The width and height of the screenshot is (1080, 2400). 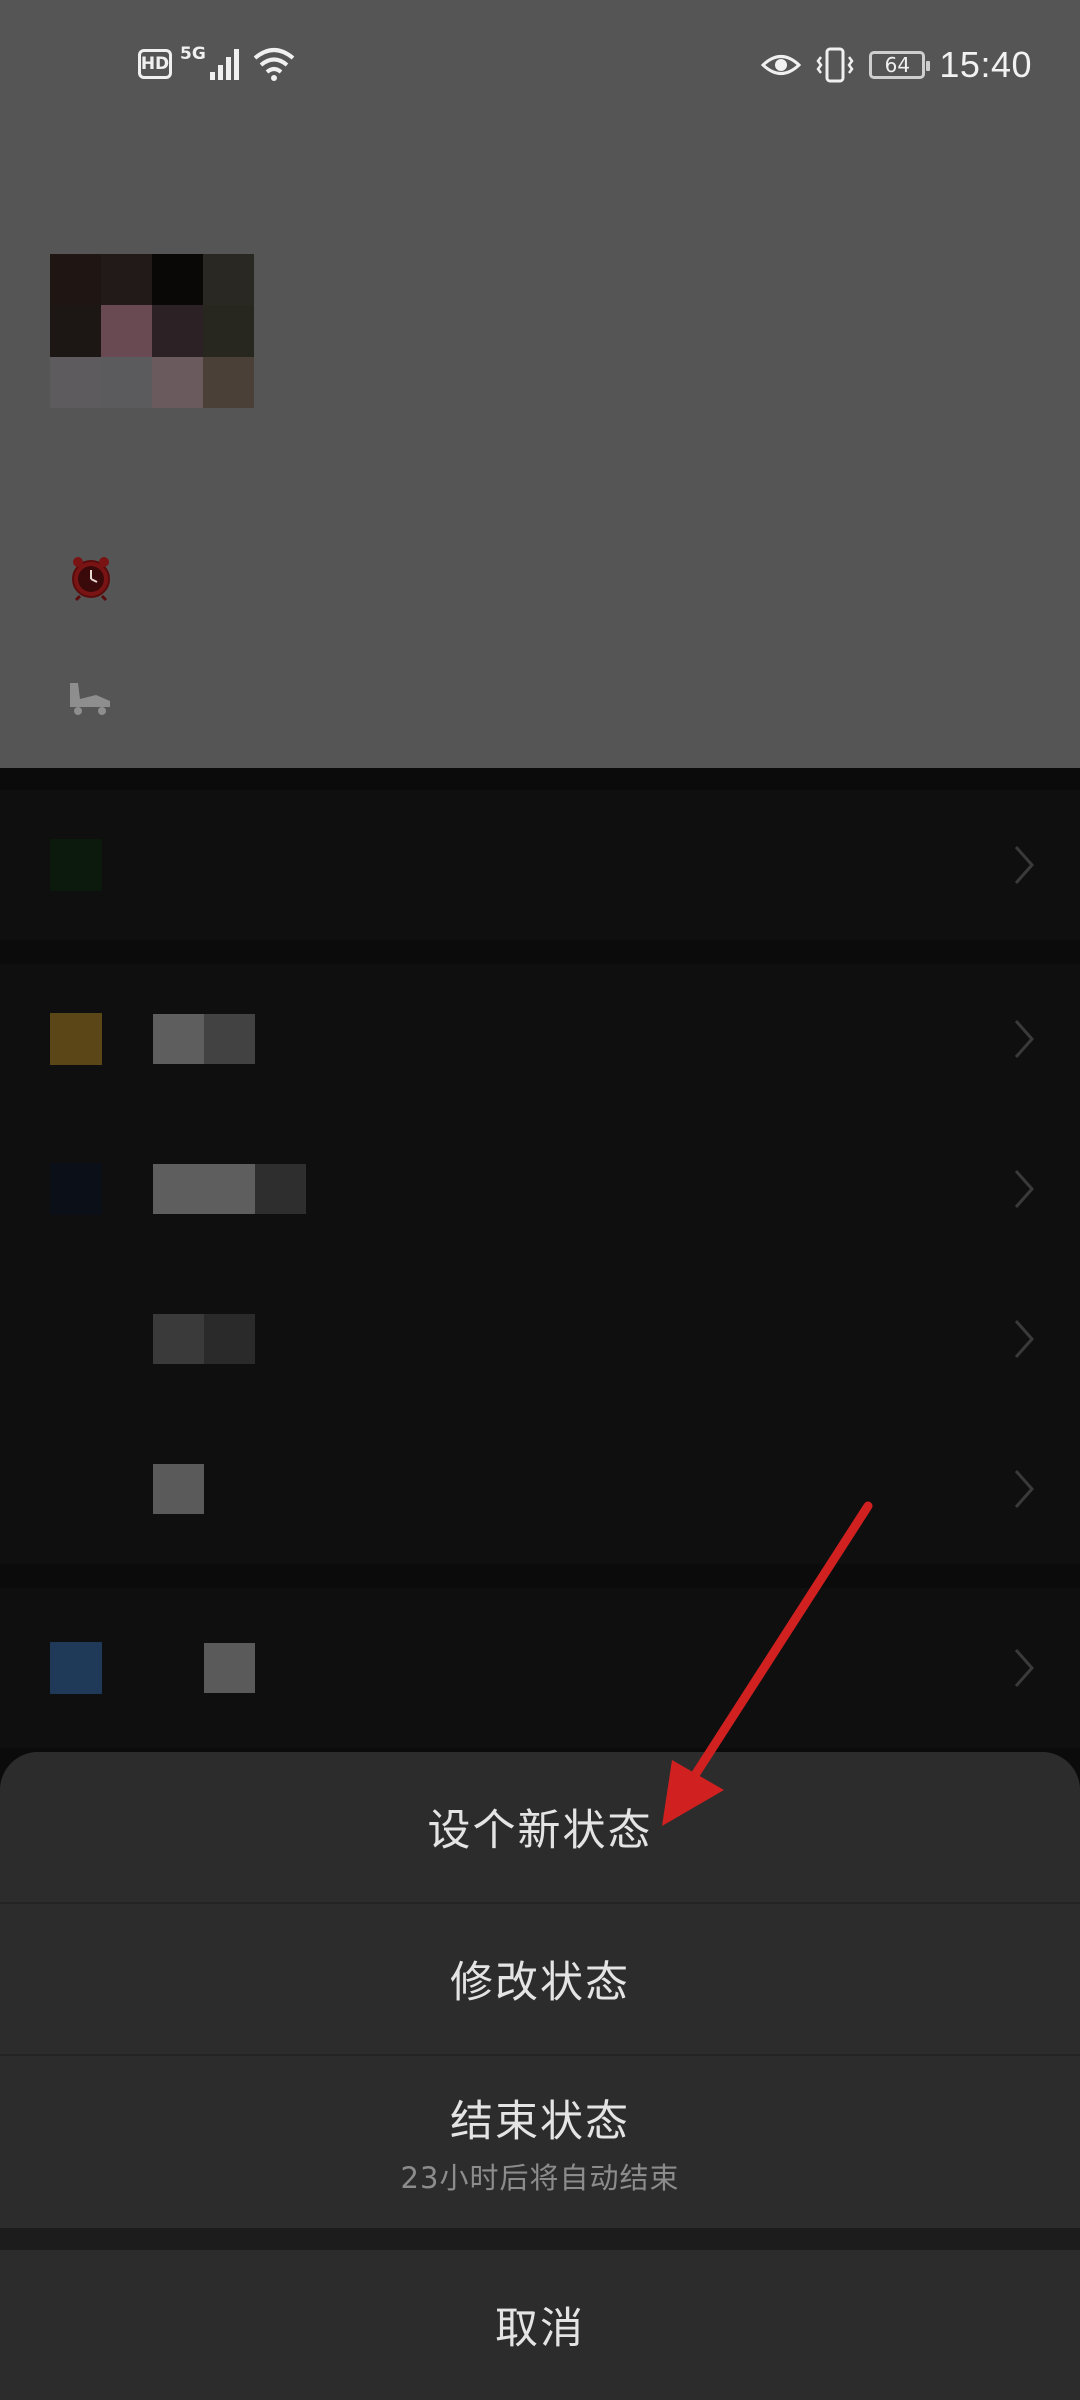 I want to click on hd-badge: HD, so click(x=155, y=64).